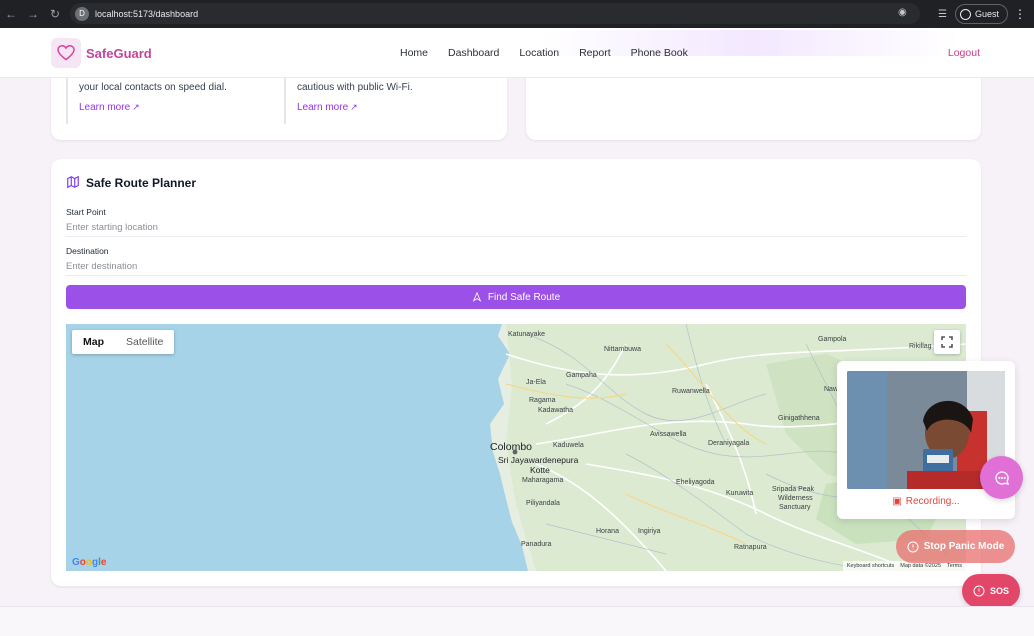 The image size is (1034, 636). What do you see at coordinates (495, 13) in the screenshot?
I see `address-bar: D localhost:5173/dashboard ◉` at bounding box center [495, 13].